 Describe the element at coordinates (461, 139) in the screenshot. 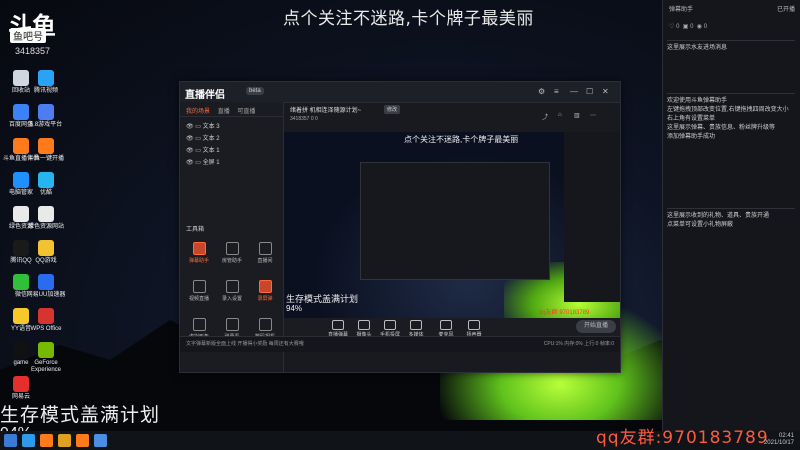

I see `preview-banner: 点个关注不迷路,卡个牌子最美丽` at that location.